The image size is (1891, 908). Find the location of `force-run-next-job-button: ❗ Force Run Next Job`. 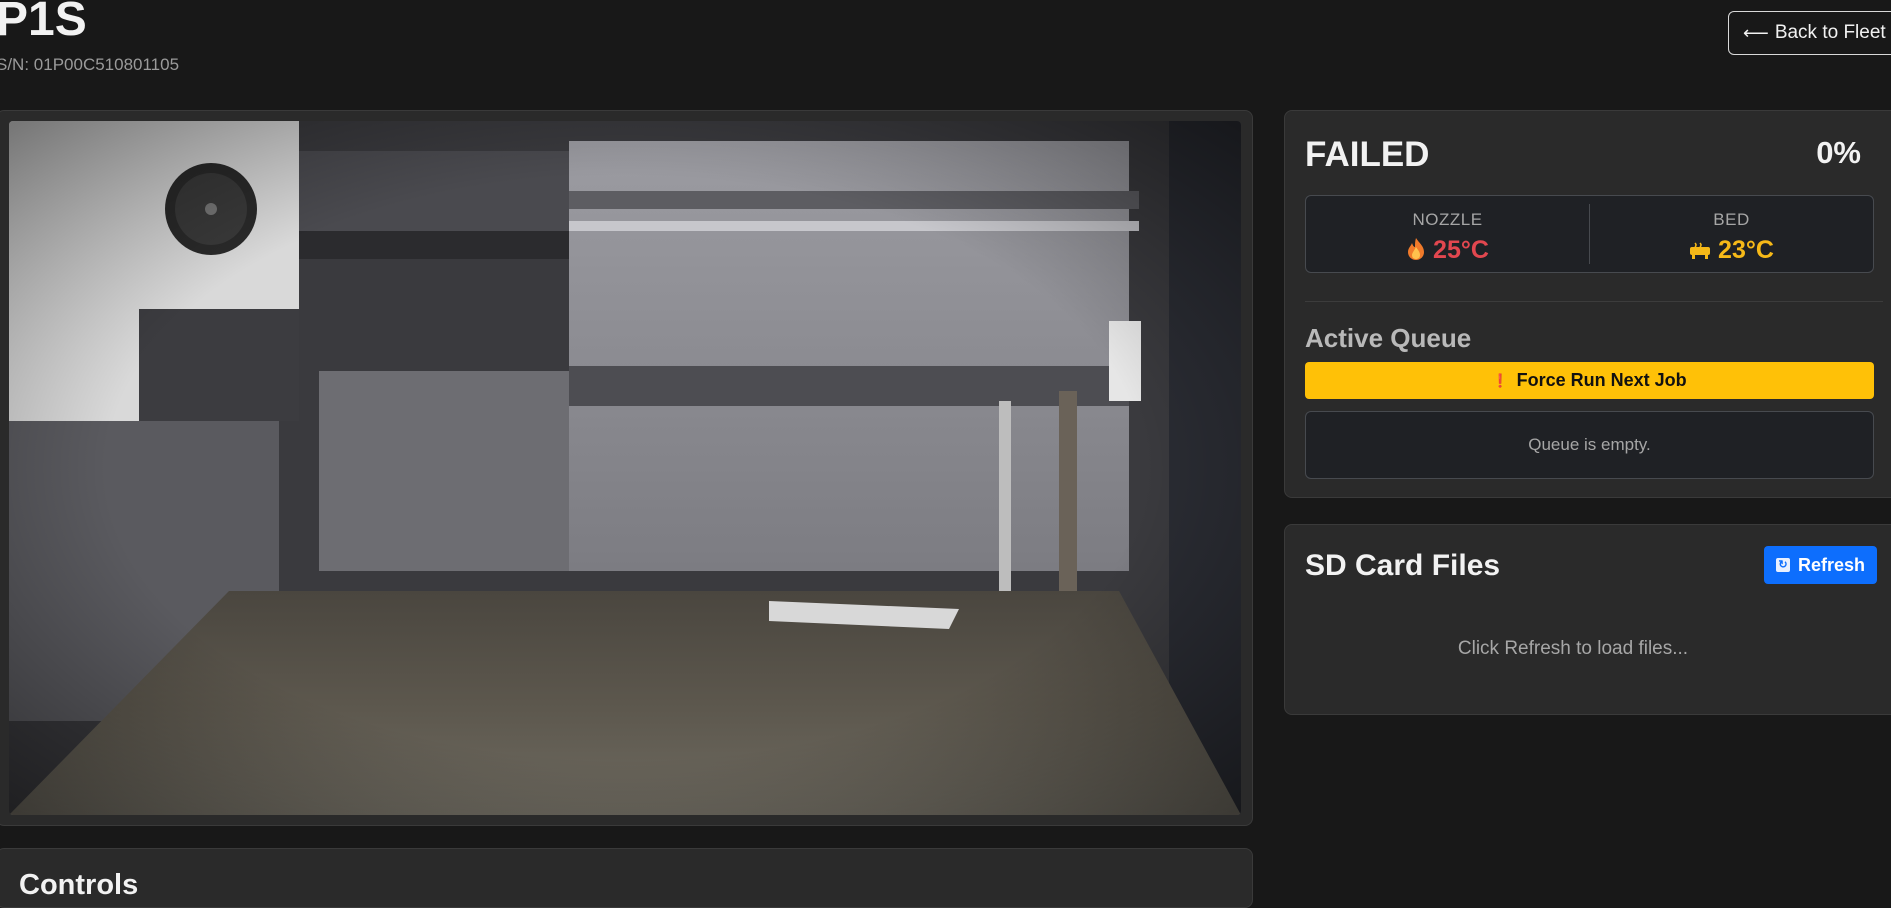

force-run-next-job-button: ❗ Force Run Next Job is located at coordinates (1589, 380).